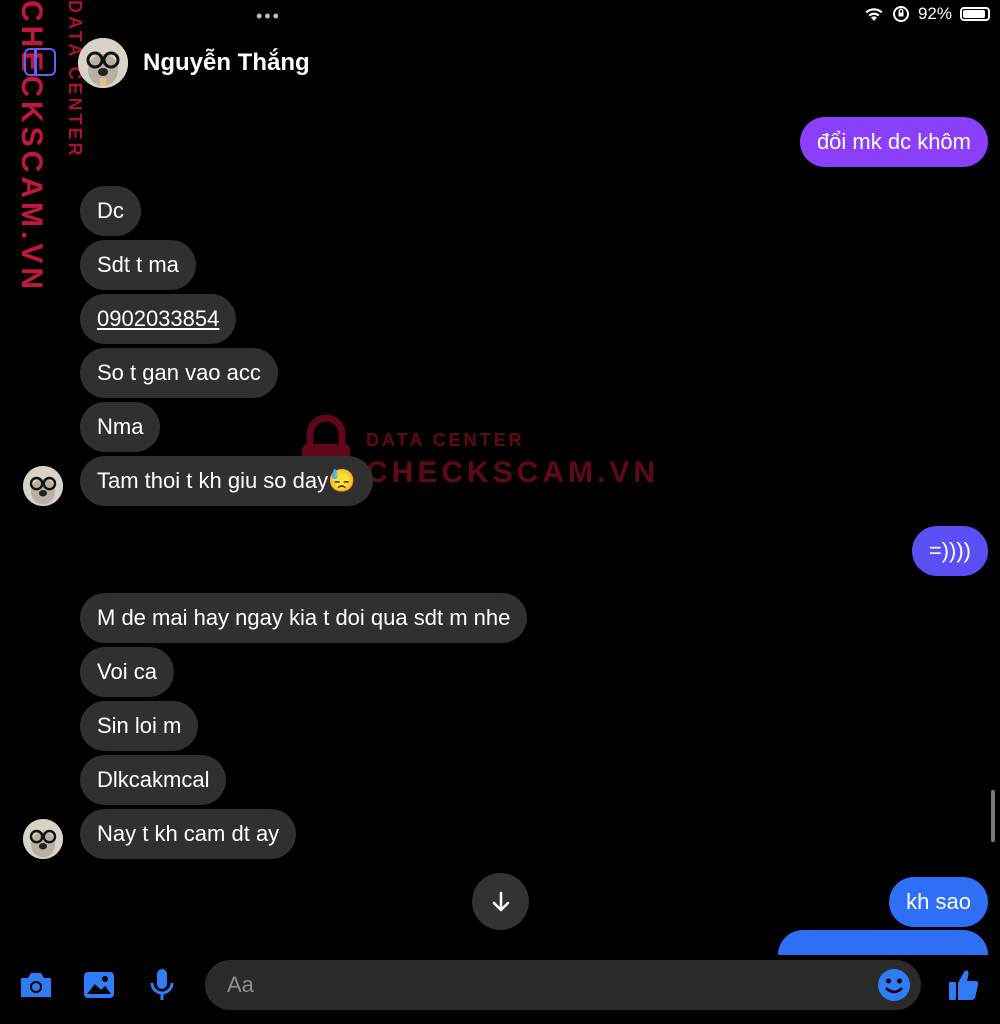 The image size is (1000, 1024). I want to click on outgoing-message: đổi mk dc khôm, so click(893, 142).